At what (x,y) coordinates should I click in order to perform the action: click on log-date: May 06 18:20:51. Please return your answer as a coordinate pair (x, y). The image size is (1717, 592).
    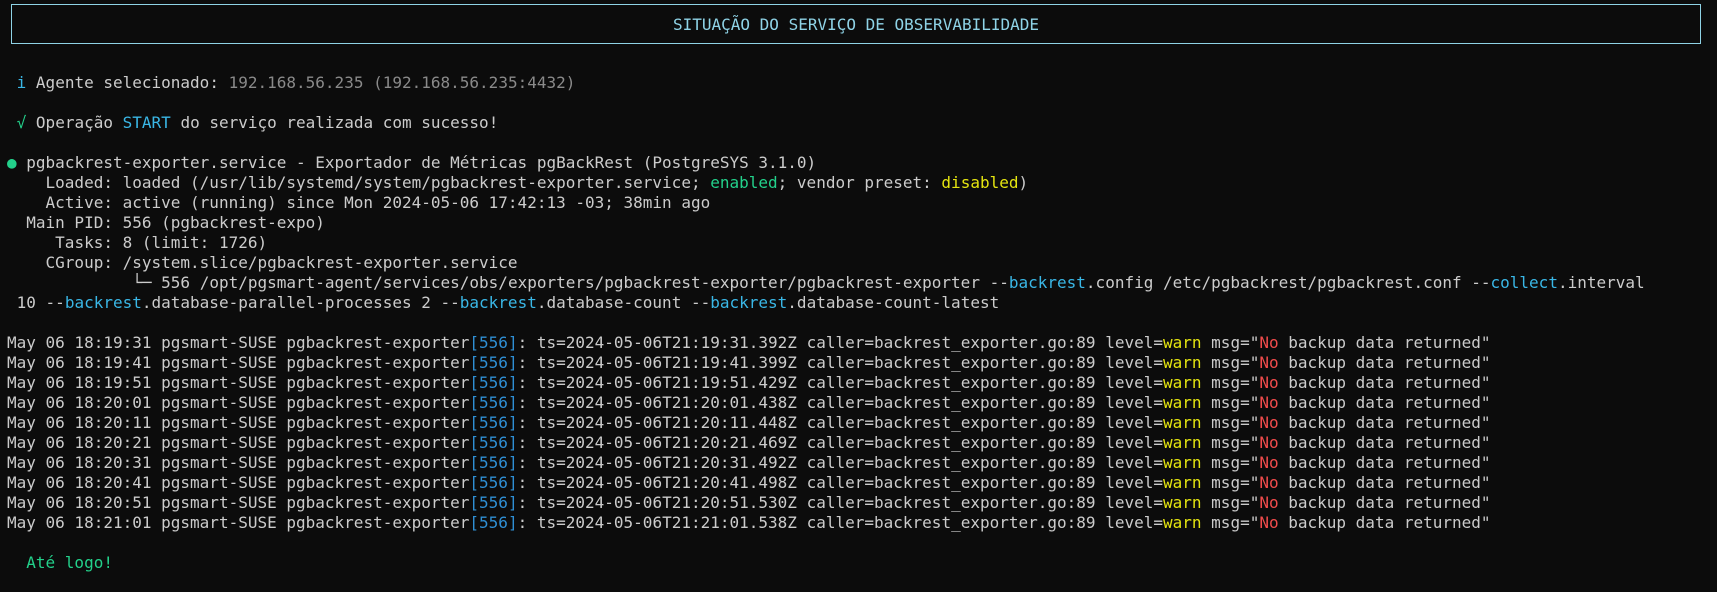
    Looking at the image, I should click on (79, 502).